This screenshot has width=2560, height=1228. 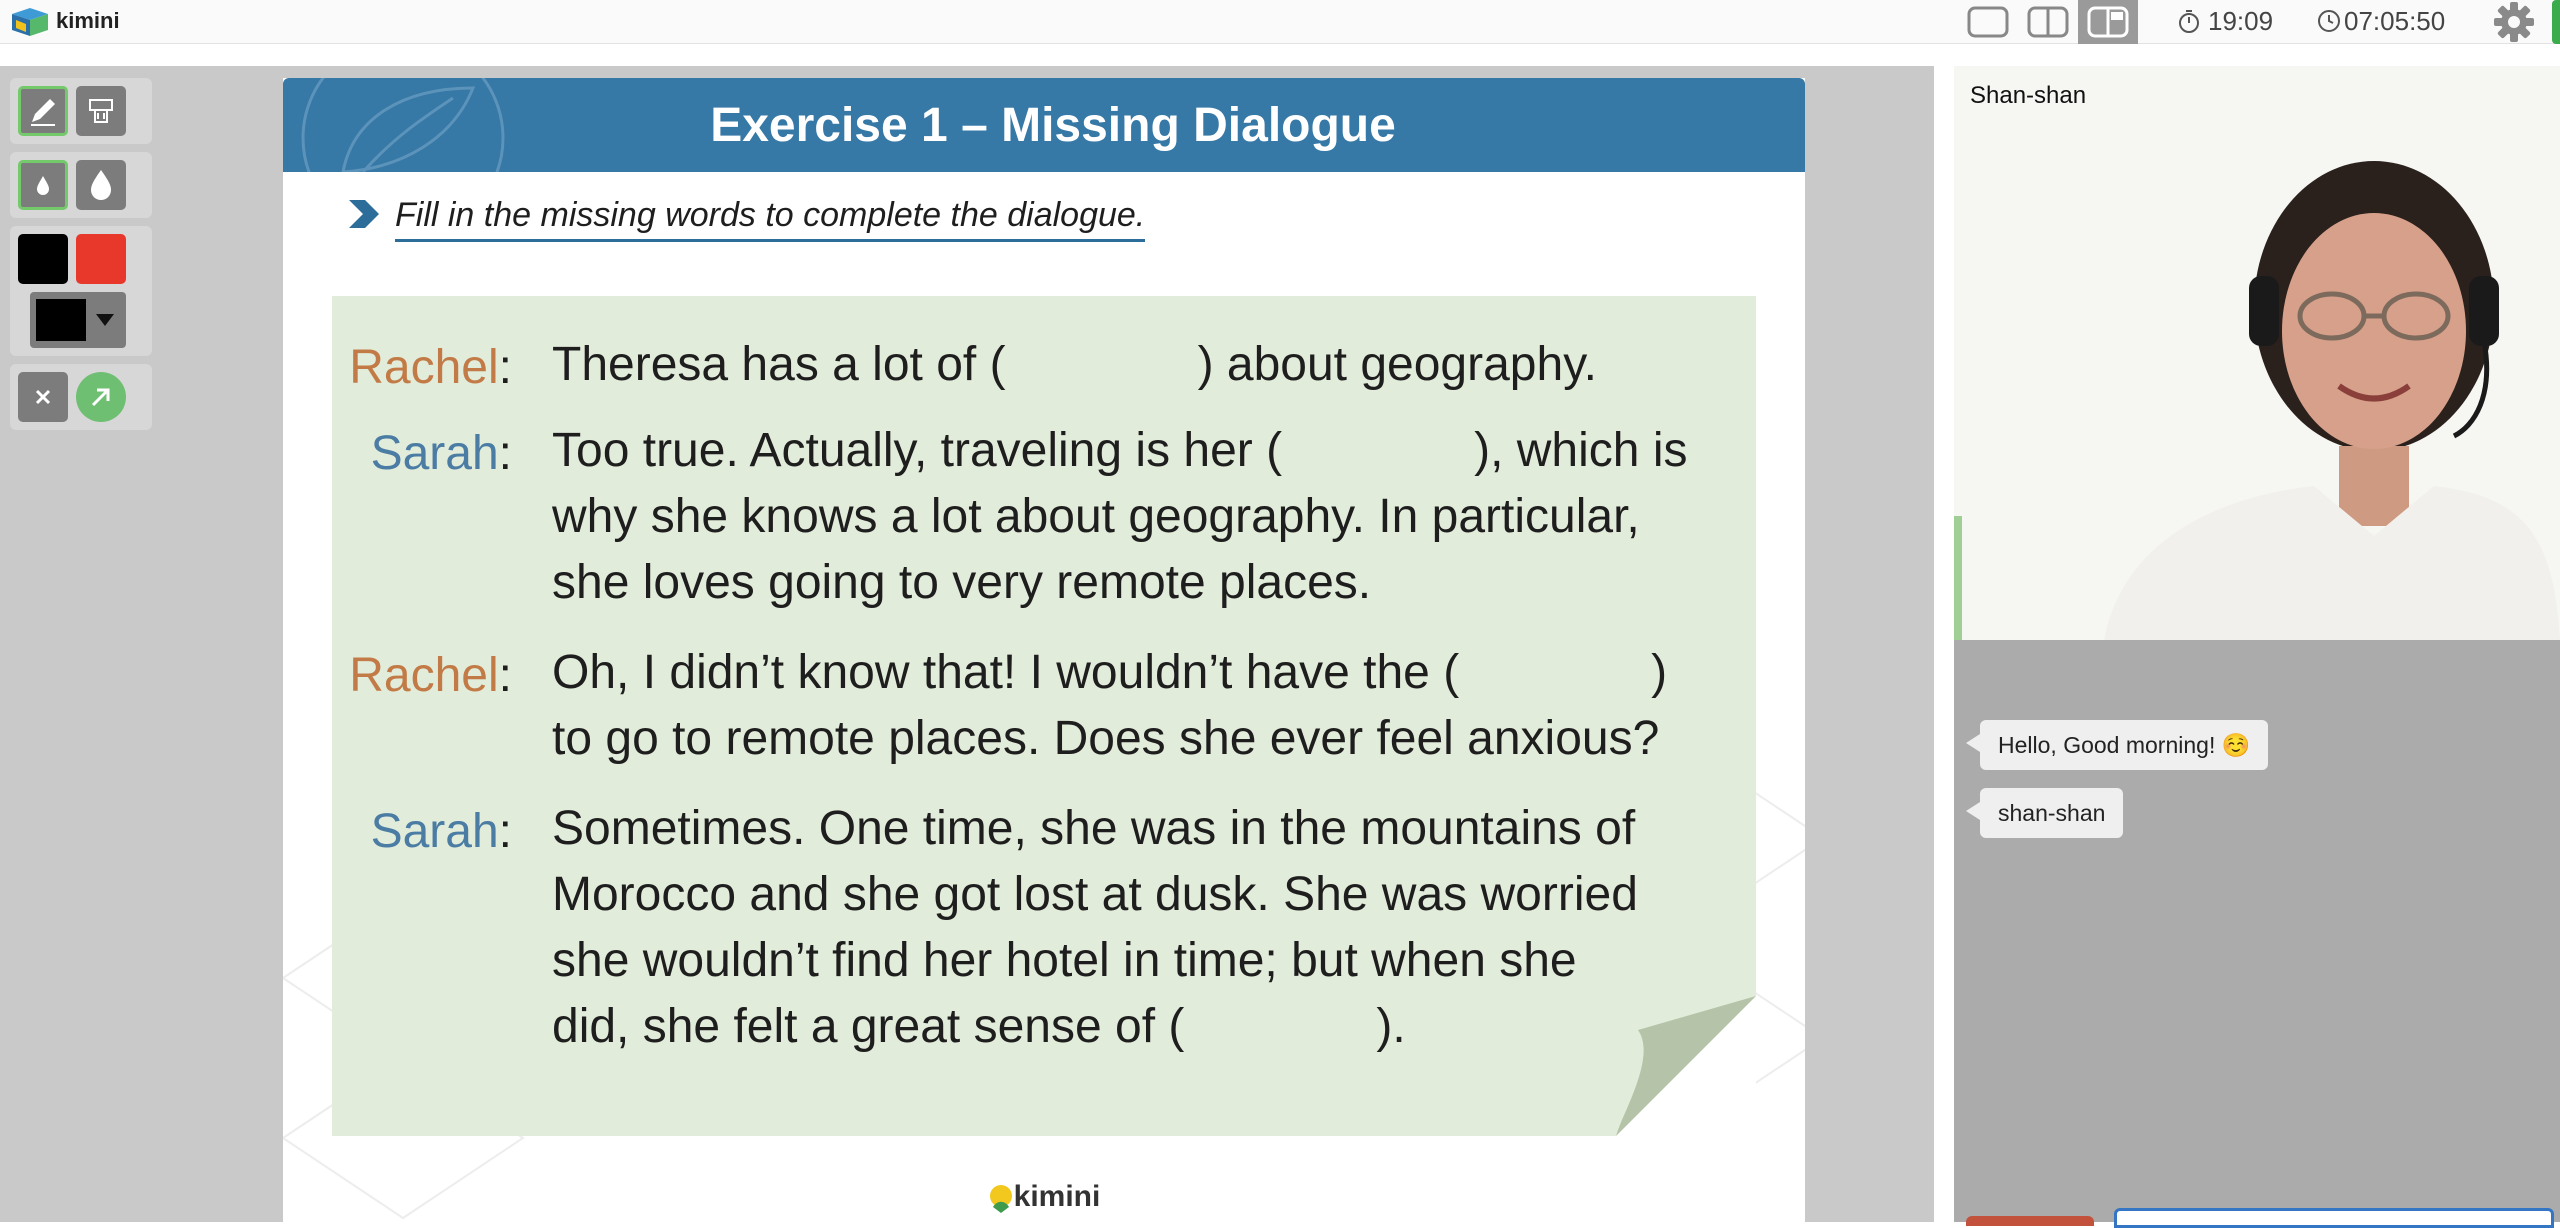 I want to click on chat-message: shan-shan, so click(x=2044, y=813).